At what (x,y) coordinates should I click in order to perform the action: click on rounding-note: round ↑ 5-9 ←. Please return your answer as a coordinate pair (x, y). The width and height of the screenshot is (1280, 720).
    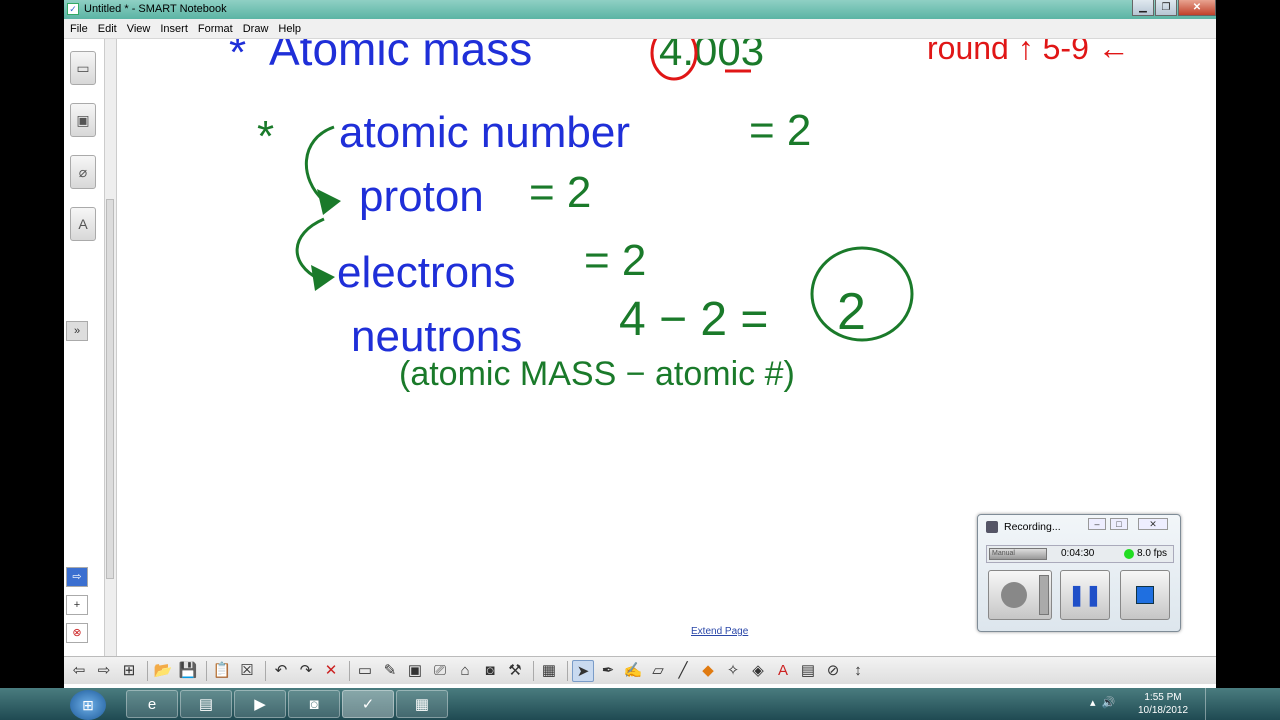
    Looking at the image, I should click on (1028, 52).